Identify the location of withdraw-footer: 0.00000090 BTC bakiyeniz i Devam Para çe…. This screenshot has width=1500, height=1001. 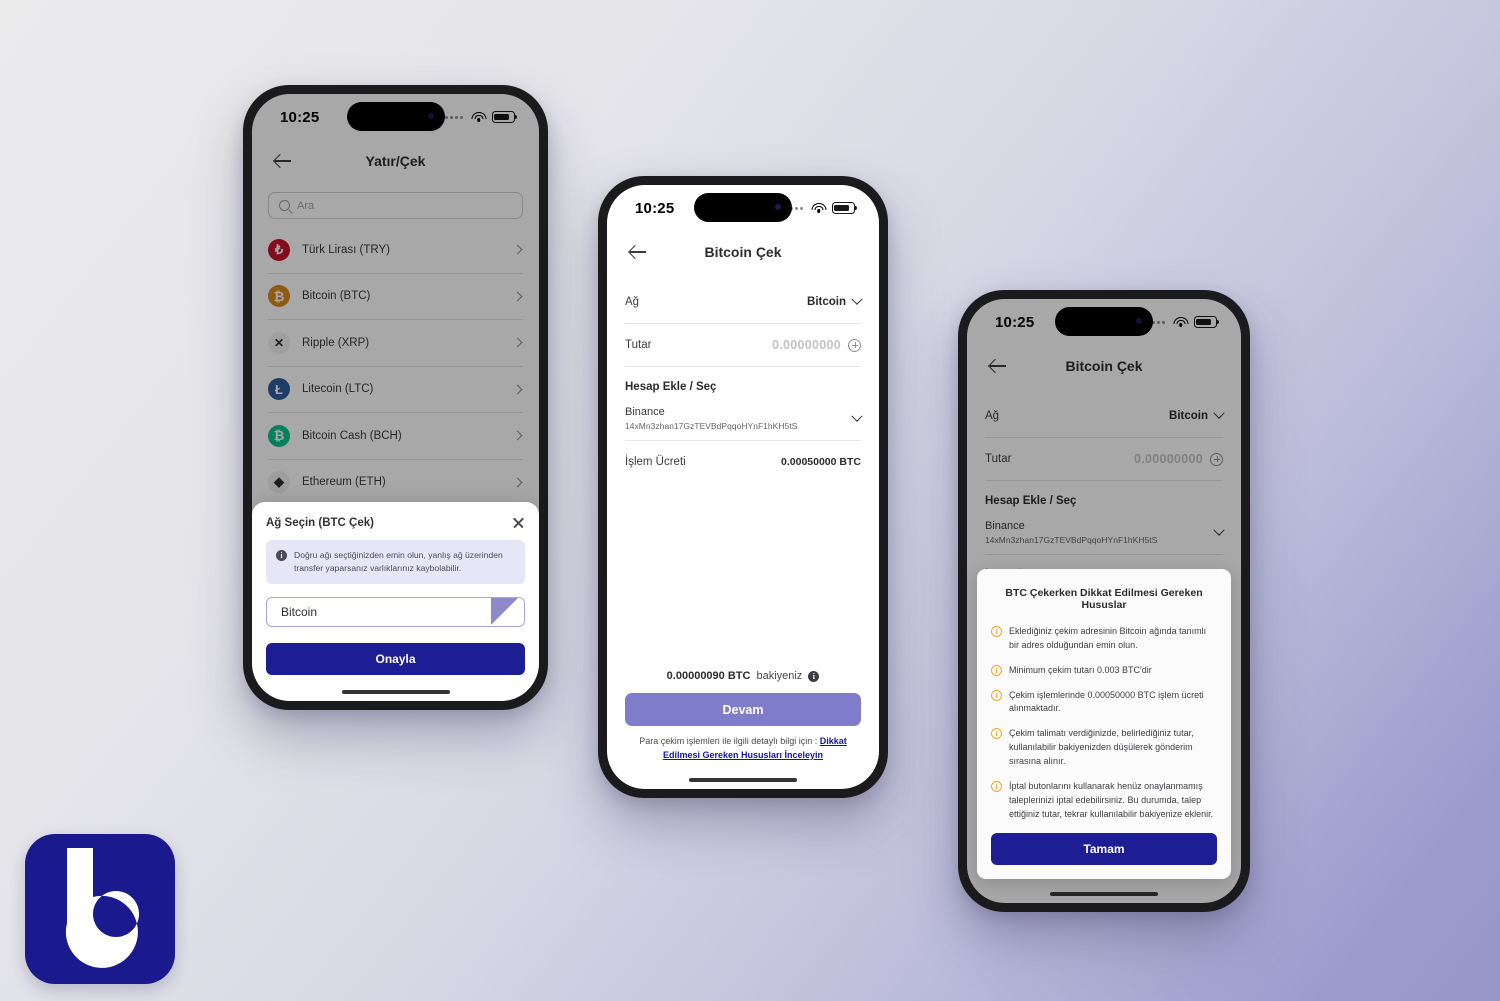
(743, 716).